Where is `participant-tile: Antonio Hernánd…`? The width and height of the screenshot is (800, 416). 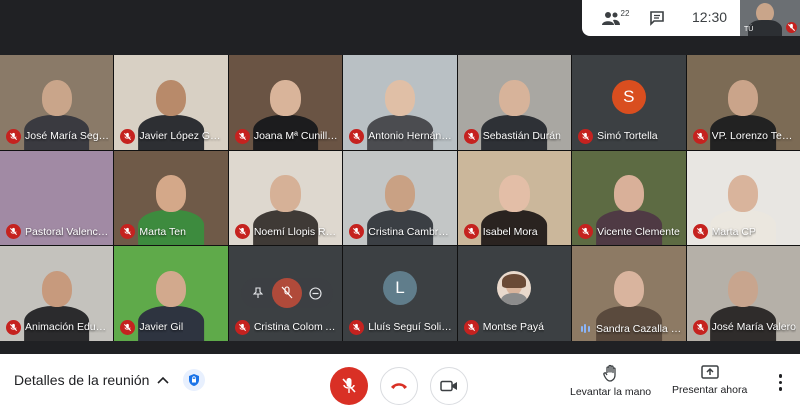
participant-tile: Antonio Hernánd… is located at coordinates (400, 102).